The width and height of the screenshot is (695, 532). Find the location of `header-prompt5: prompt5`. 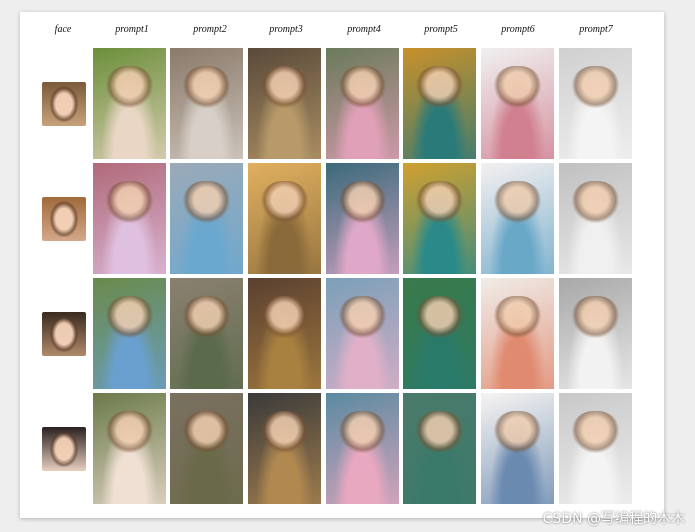

header-prompt5: prompt5 is located at coordinates (441, 29).